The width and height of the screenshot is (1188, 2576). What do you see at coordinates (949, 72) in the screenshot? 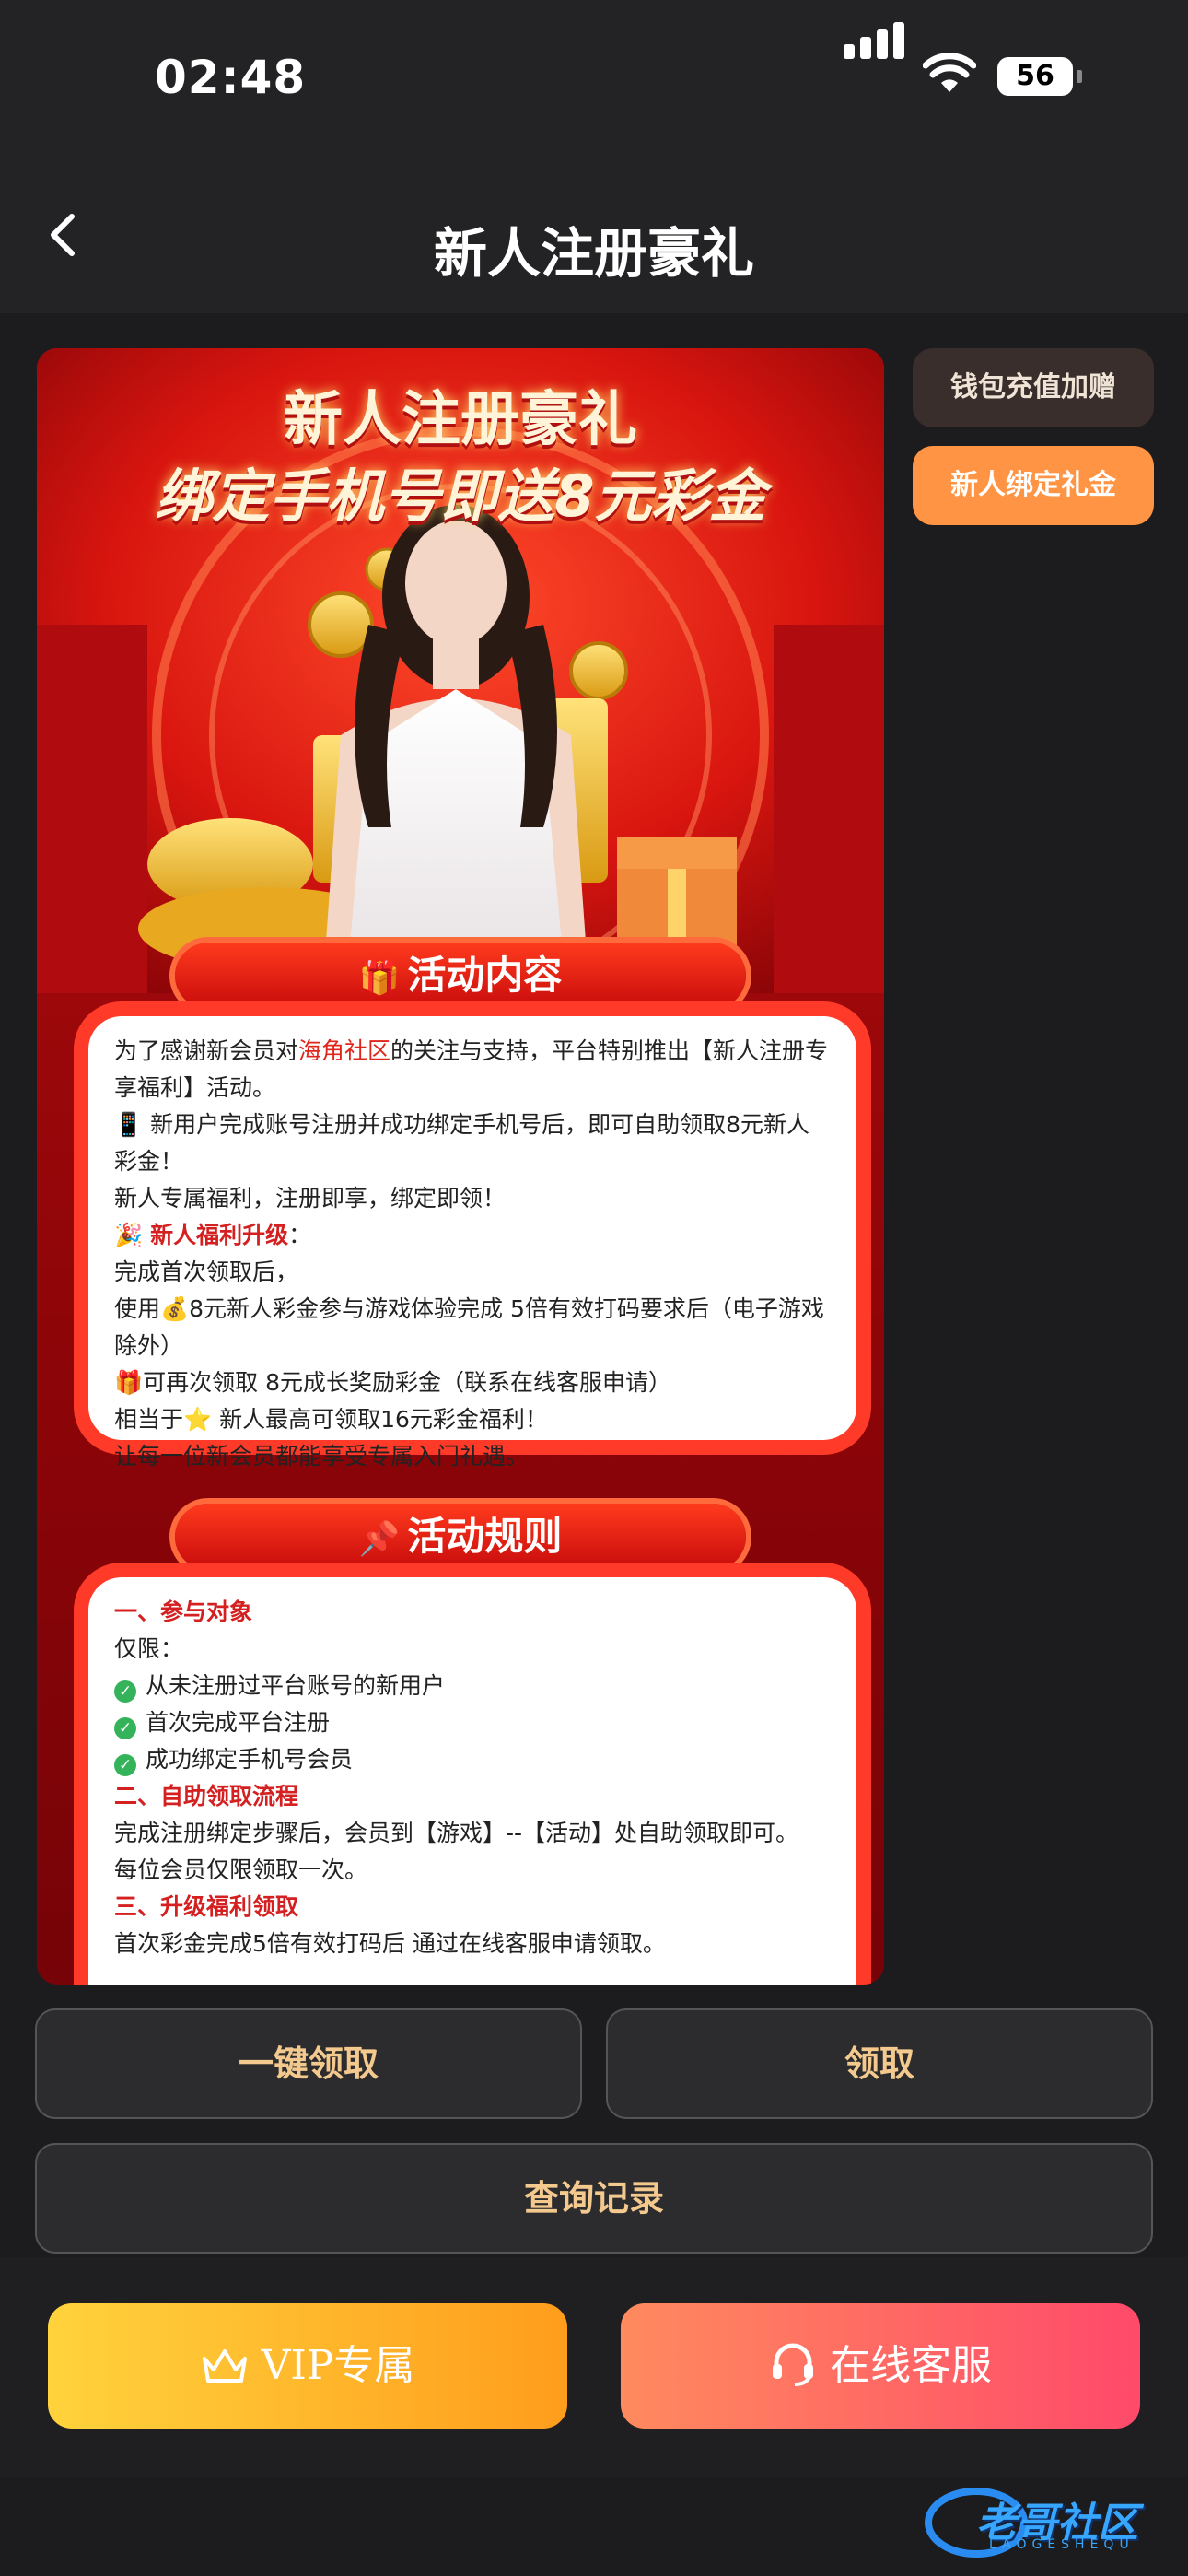
I see `wifi-icon` at bounding box center [949, 72].